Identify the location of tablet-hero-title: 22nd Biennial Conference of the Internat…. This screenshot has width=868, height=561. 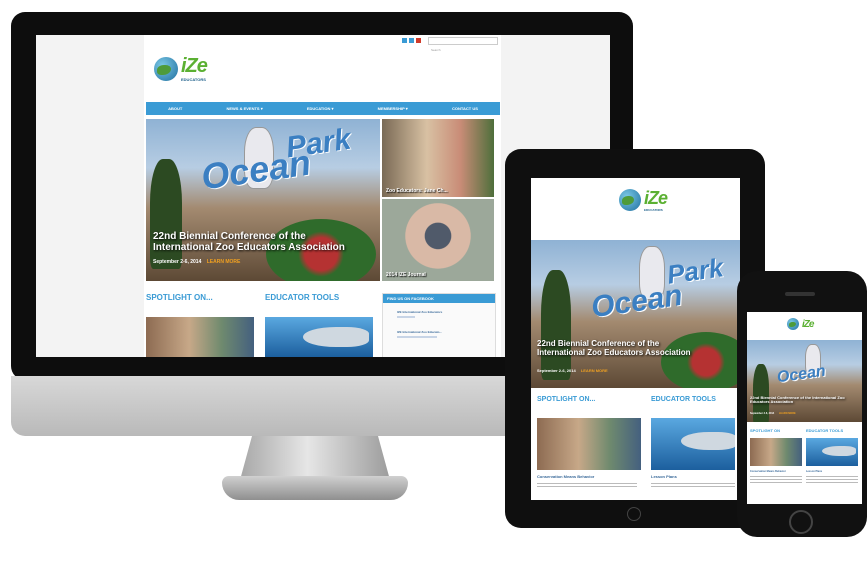
(614, 348).